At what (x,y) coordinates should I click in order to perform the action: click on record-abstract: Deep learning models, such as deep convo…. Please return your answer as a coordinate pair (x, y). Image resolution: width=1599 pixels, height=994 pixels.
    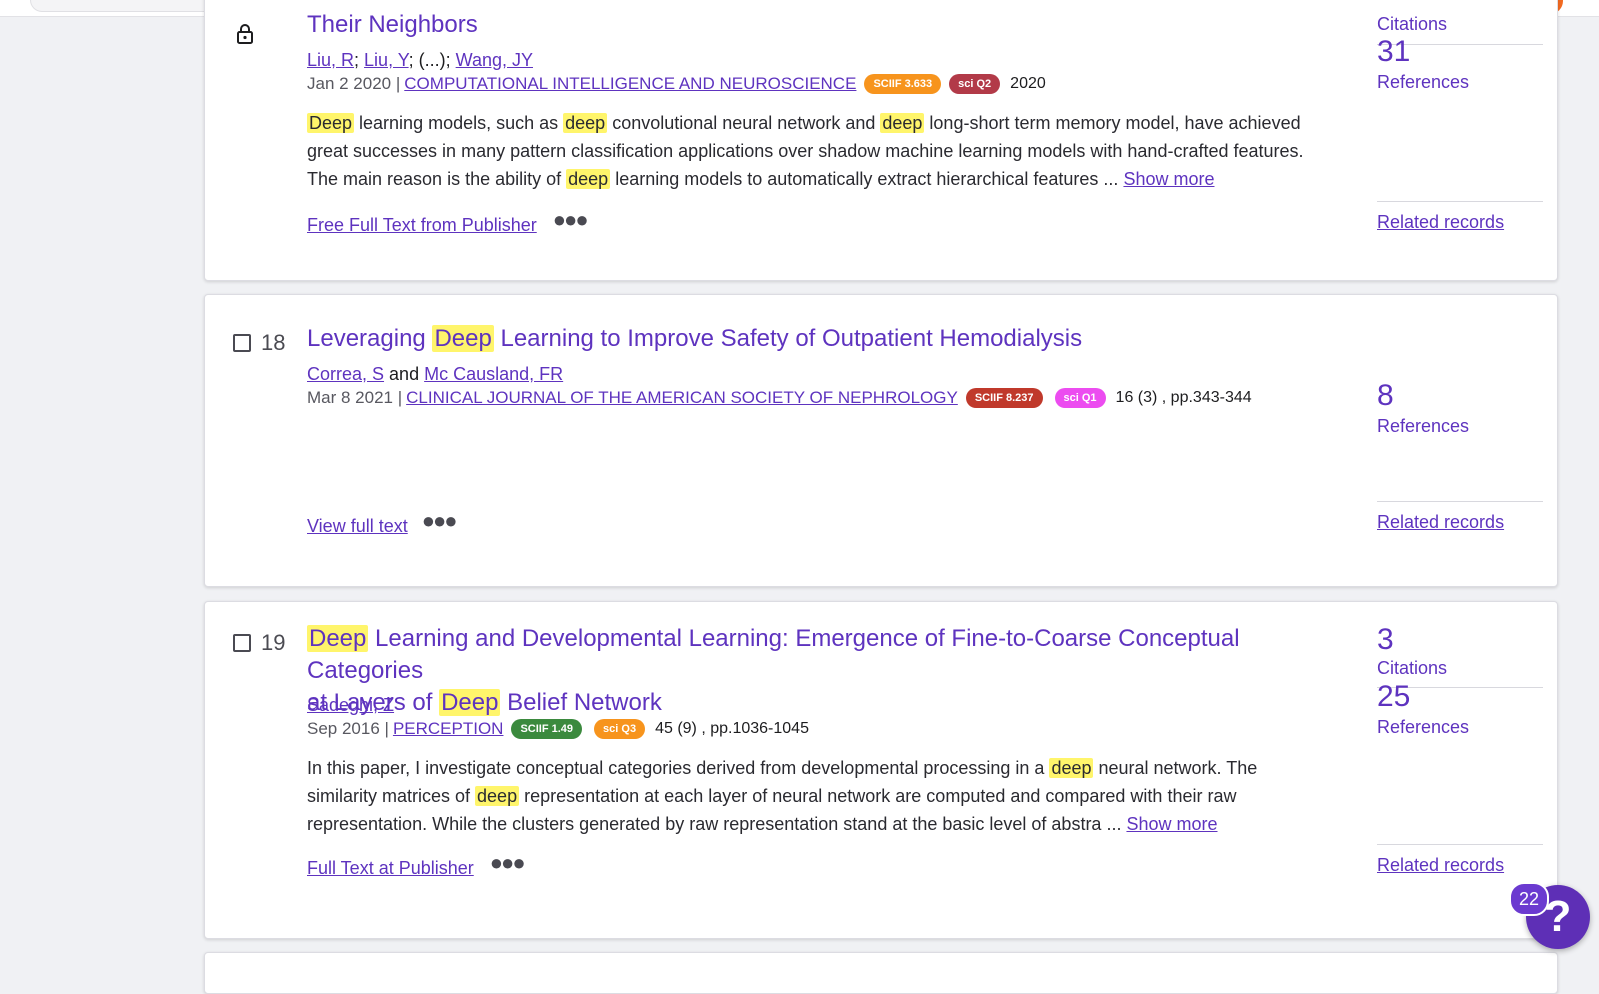
    Looking at the image, I should click on (812, 151).